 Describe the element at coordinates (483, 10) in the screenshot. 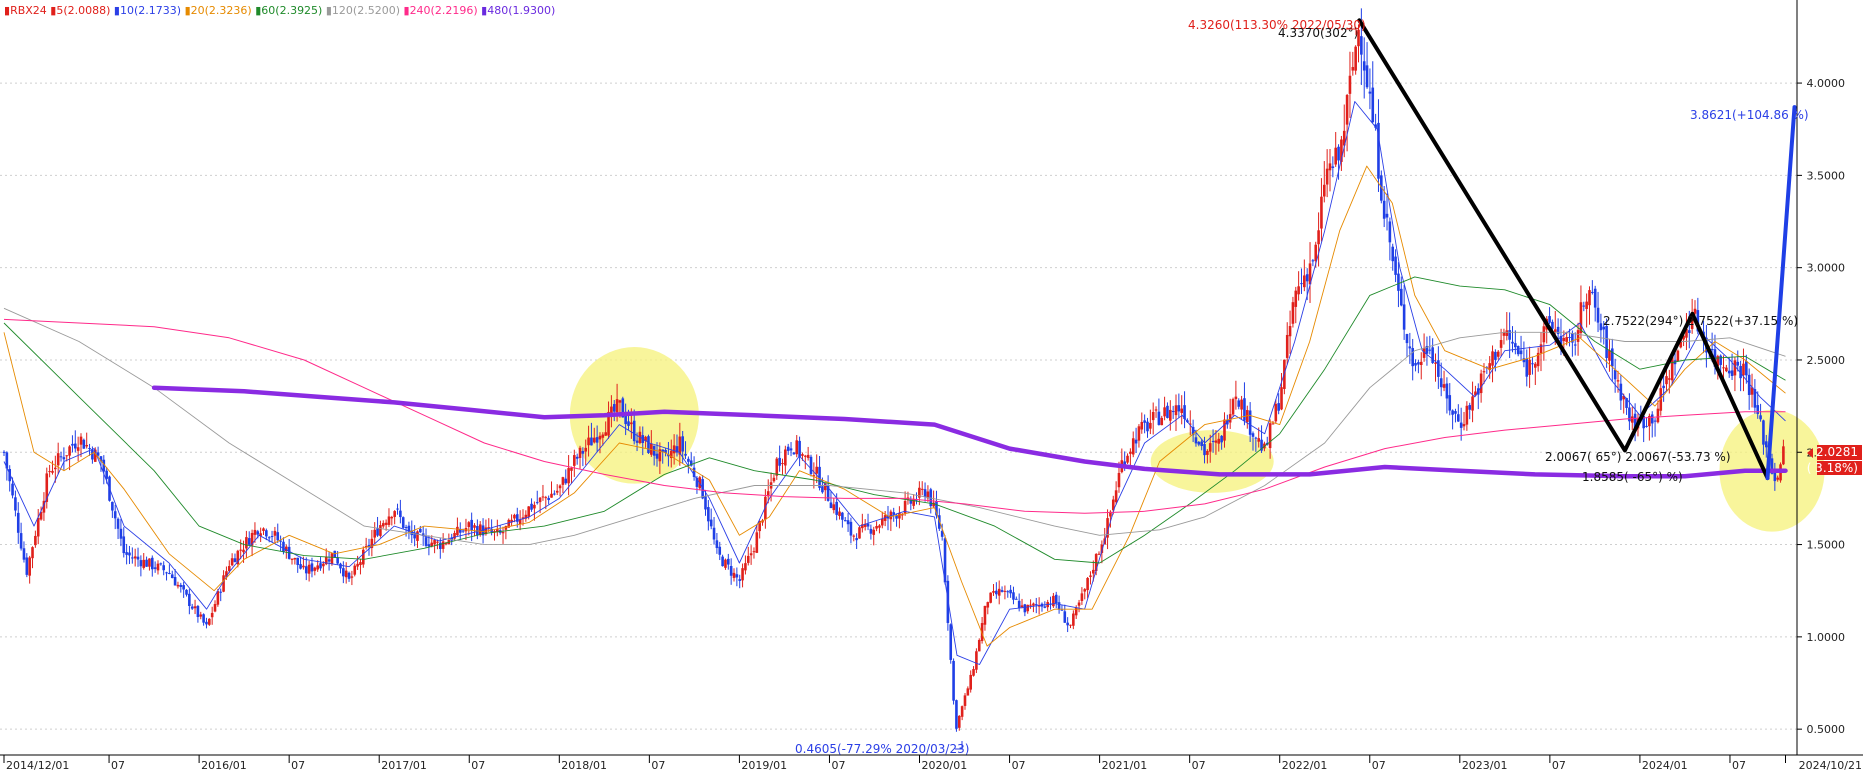

I see `legend-swatch: ▮` at that location.